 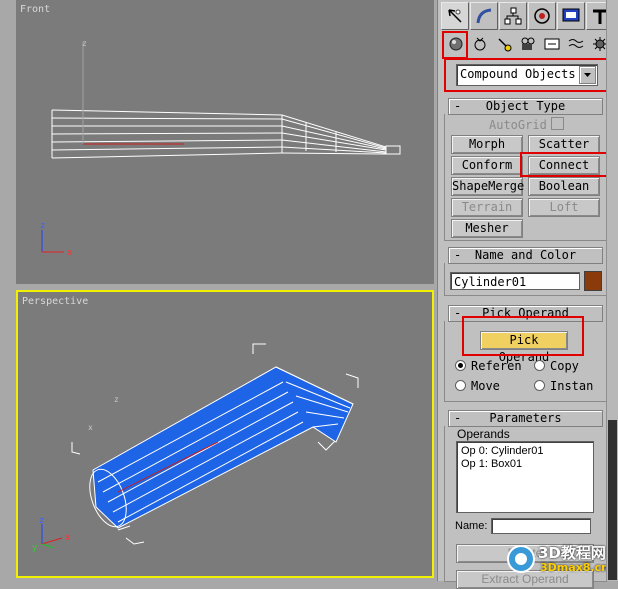 I want to click on object-name-field: Cylinder01, so click(x=515, y=281).